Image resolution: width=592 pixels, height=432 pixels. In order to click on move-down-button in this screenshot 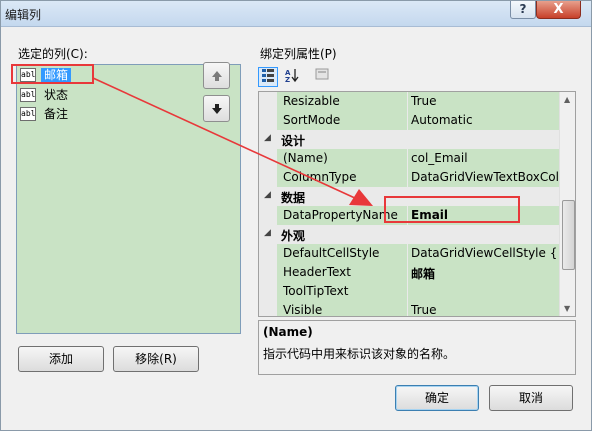, I will do `click(216, 108)`.